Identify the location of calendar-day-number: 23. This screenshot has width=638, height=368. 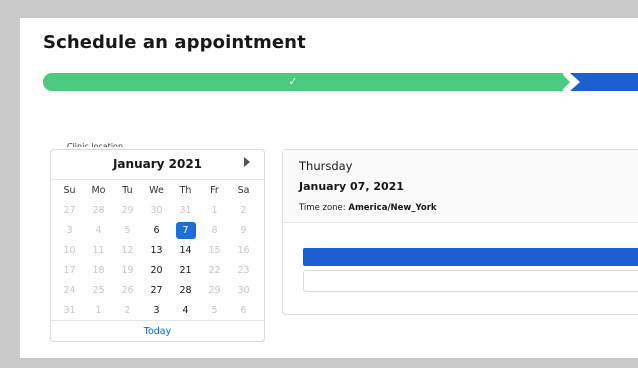
(243, 270).